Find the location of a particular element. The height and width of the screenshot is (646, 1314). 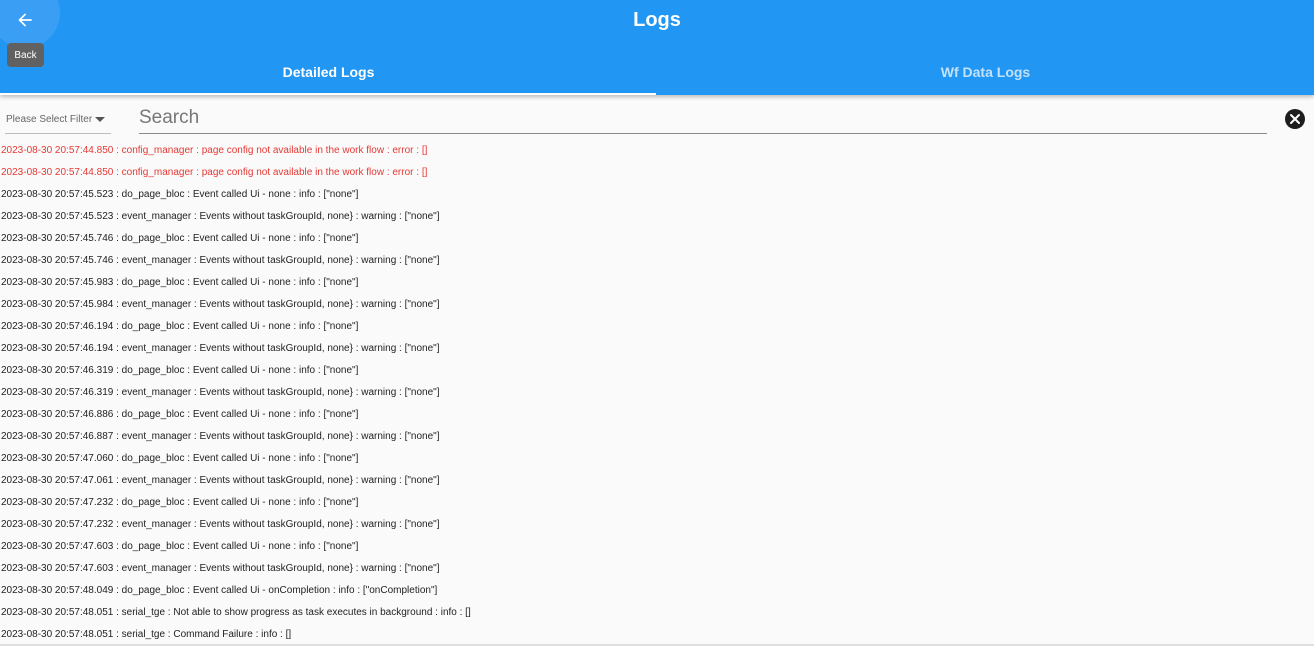

tab-label: Detailed Logs is located at coordinates (328, 71).